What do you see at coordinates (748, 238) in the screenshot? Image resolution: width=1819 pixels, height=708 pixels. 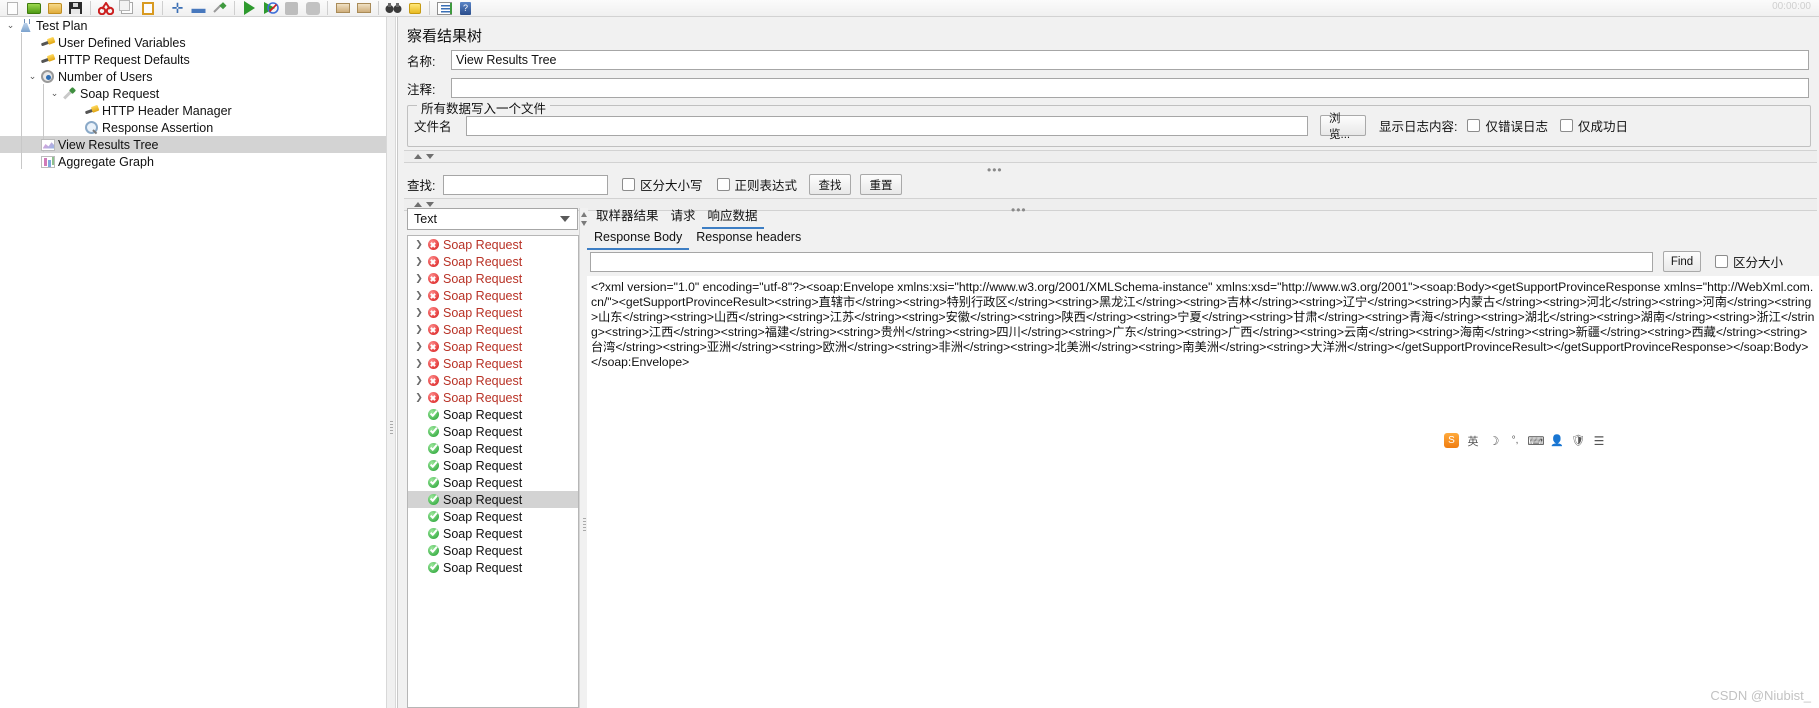 I see `subtab-response-headers: Response headers` at bounding box center [748, 238].